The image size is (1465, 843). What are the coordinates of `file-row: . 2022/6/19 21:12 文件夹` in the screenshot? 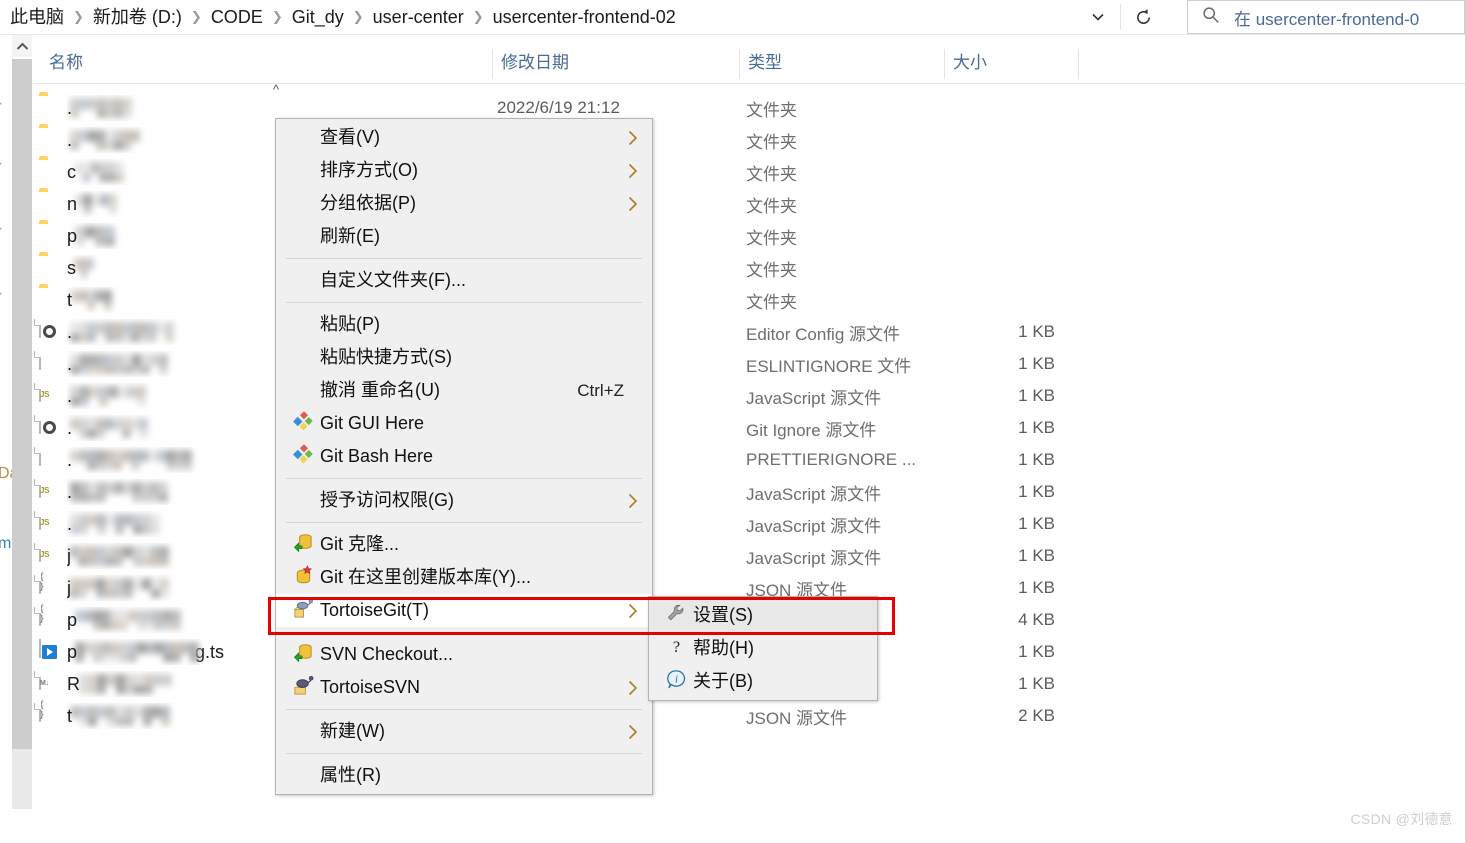 It's located at (749, 108).